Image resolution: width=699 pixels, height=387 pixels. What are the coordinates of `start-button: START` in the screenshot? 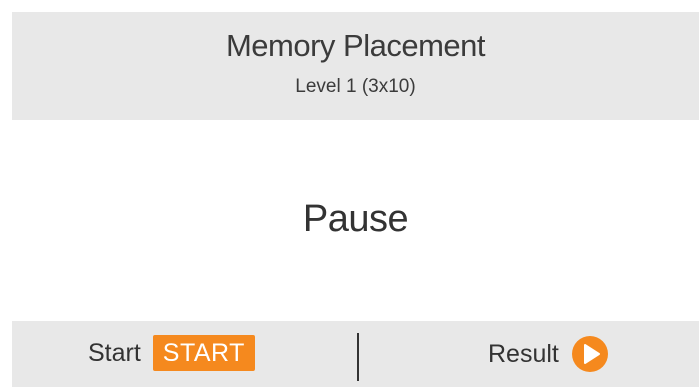 It's located at (203, 353).